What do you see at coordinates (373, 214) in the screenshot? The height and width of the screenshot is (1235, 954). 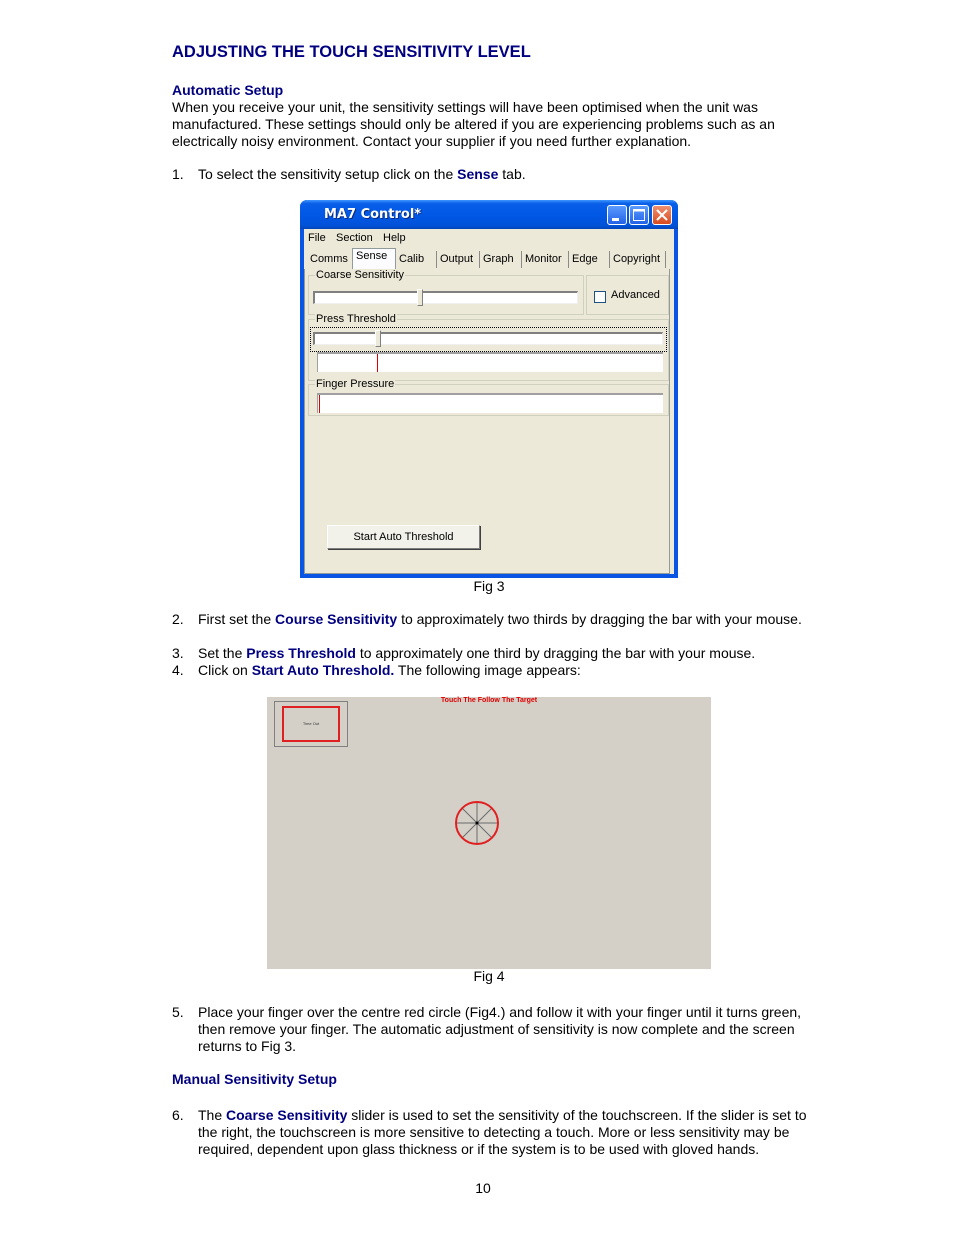 I see `window-title: MA7 Control*` at bounding box center [373, 214].